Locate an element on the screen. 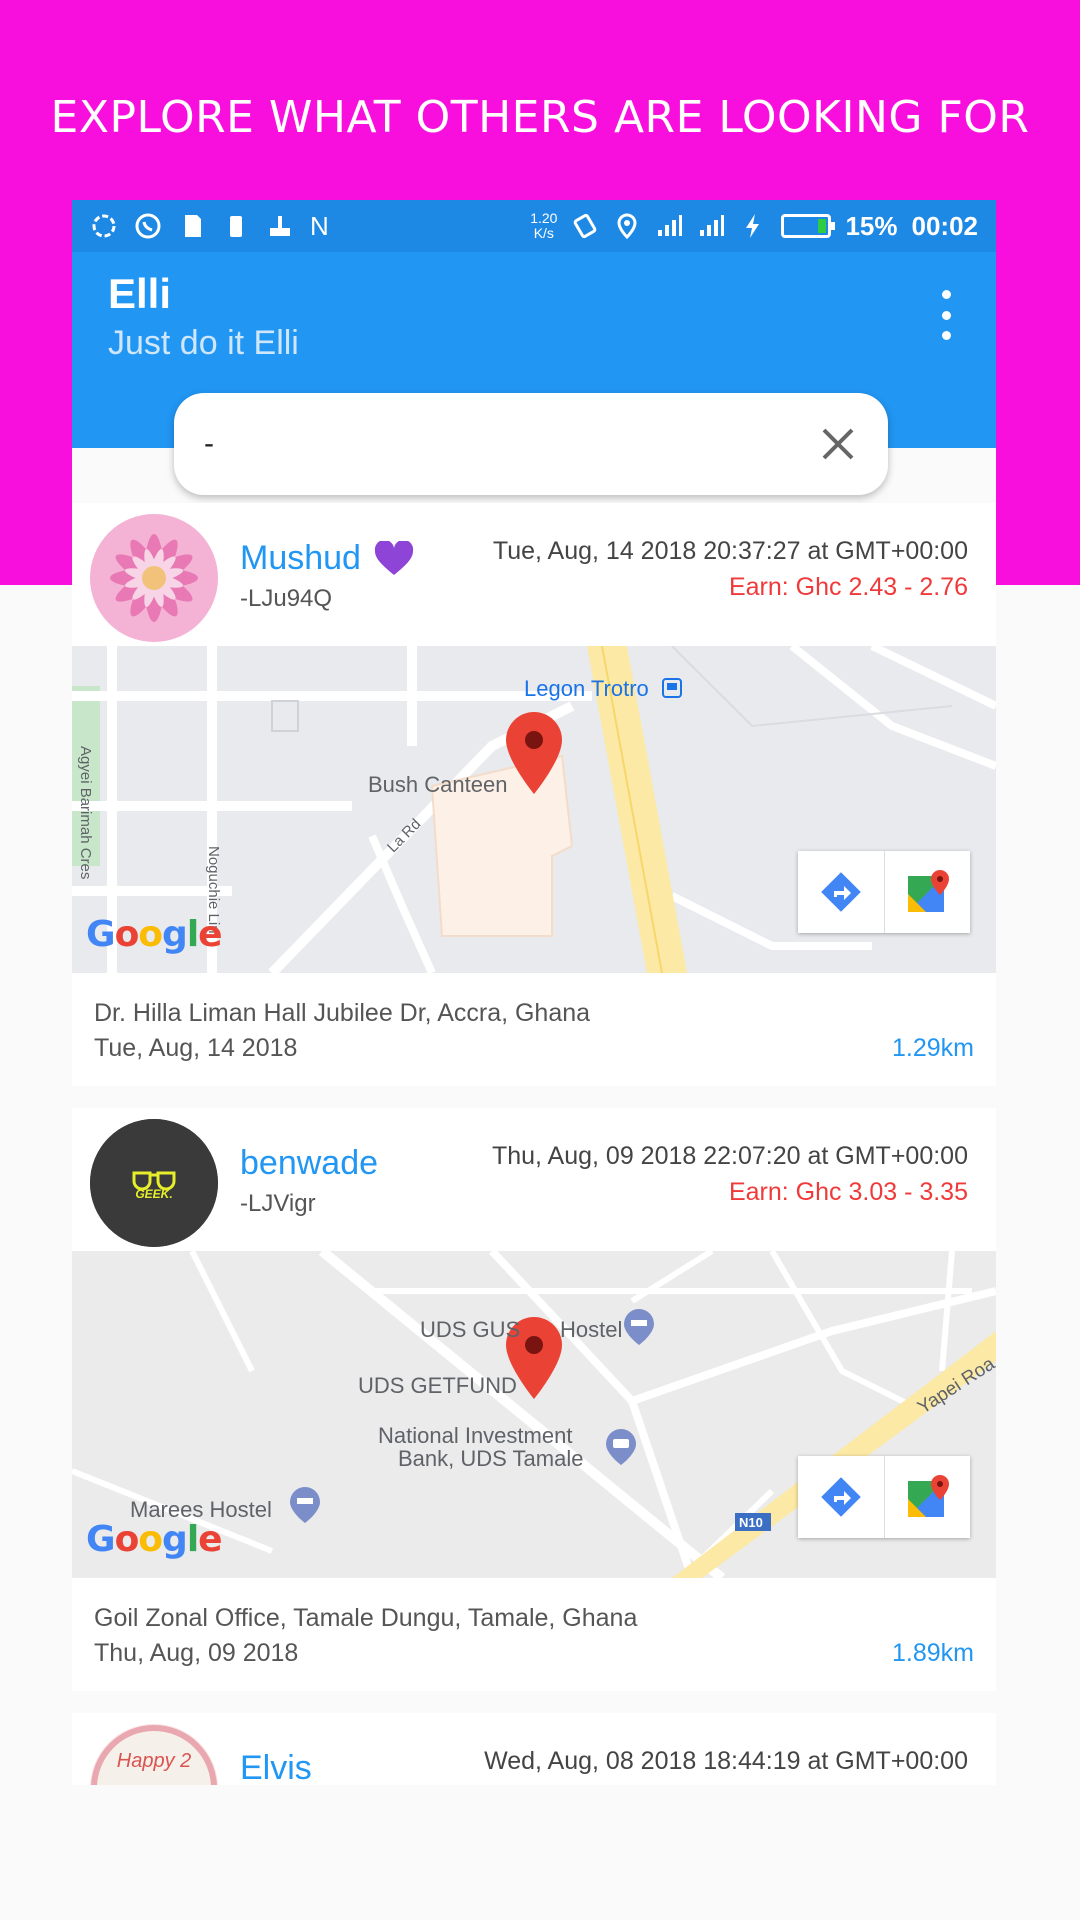 The image size is (1080, 1920). avatar: Happy 2 is located at coordinates (154, 1754).